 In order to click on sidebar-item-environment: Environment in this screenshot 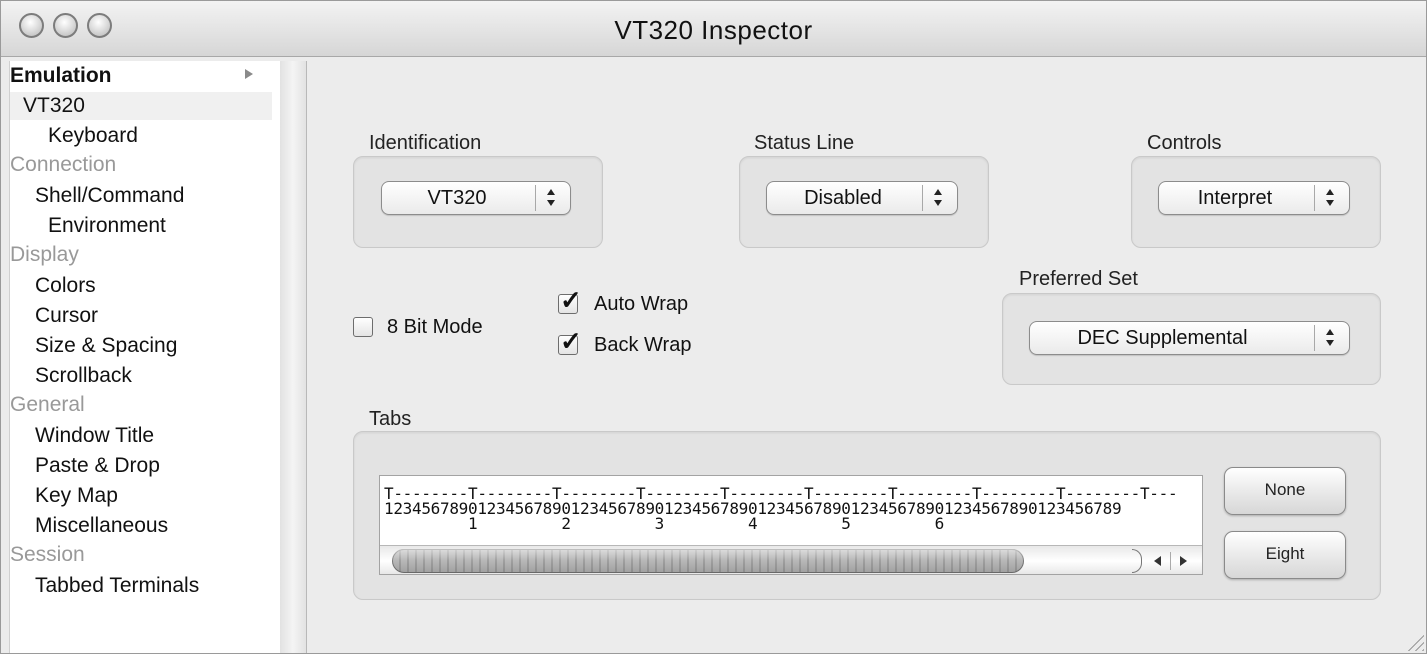, I will do `click(107, 226)`.